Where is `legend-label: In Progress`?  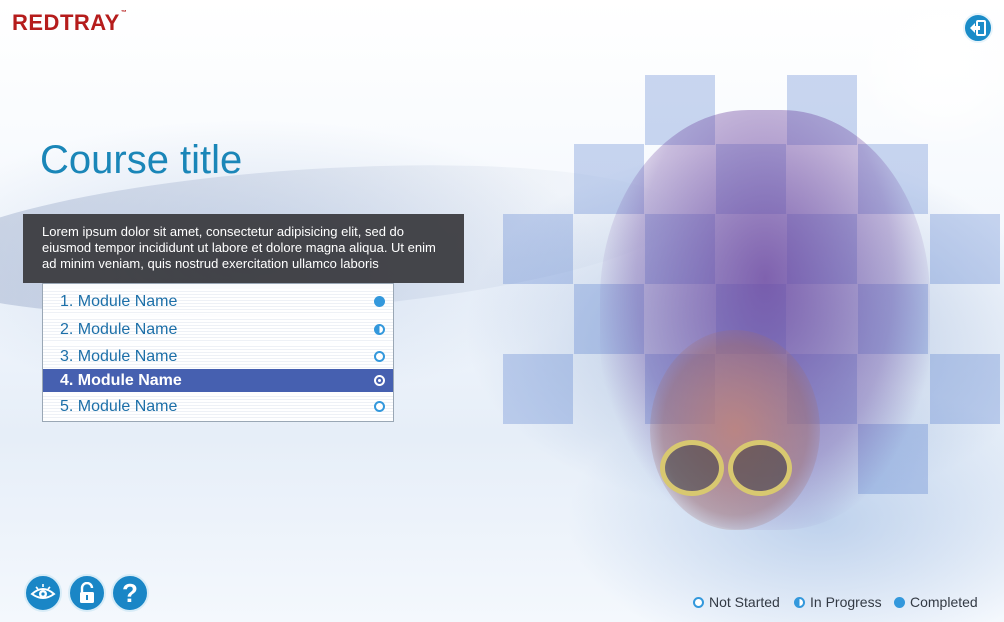
legend-label: In Progress is located at coordinates (846, 602).